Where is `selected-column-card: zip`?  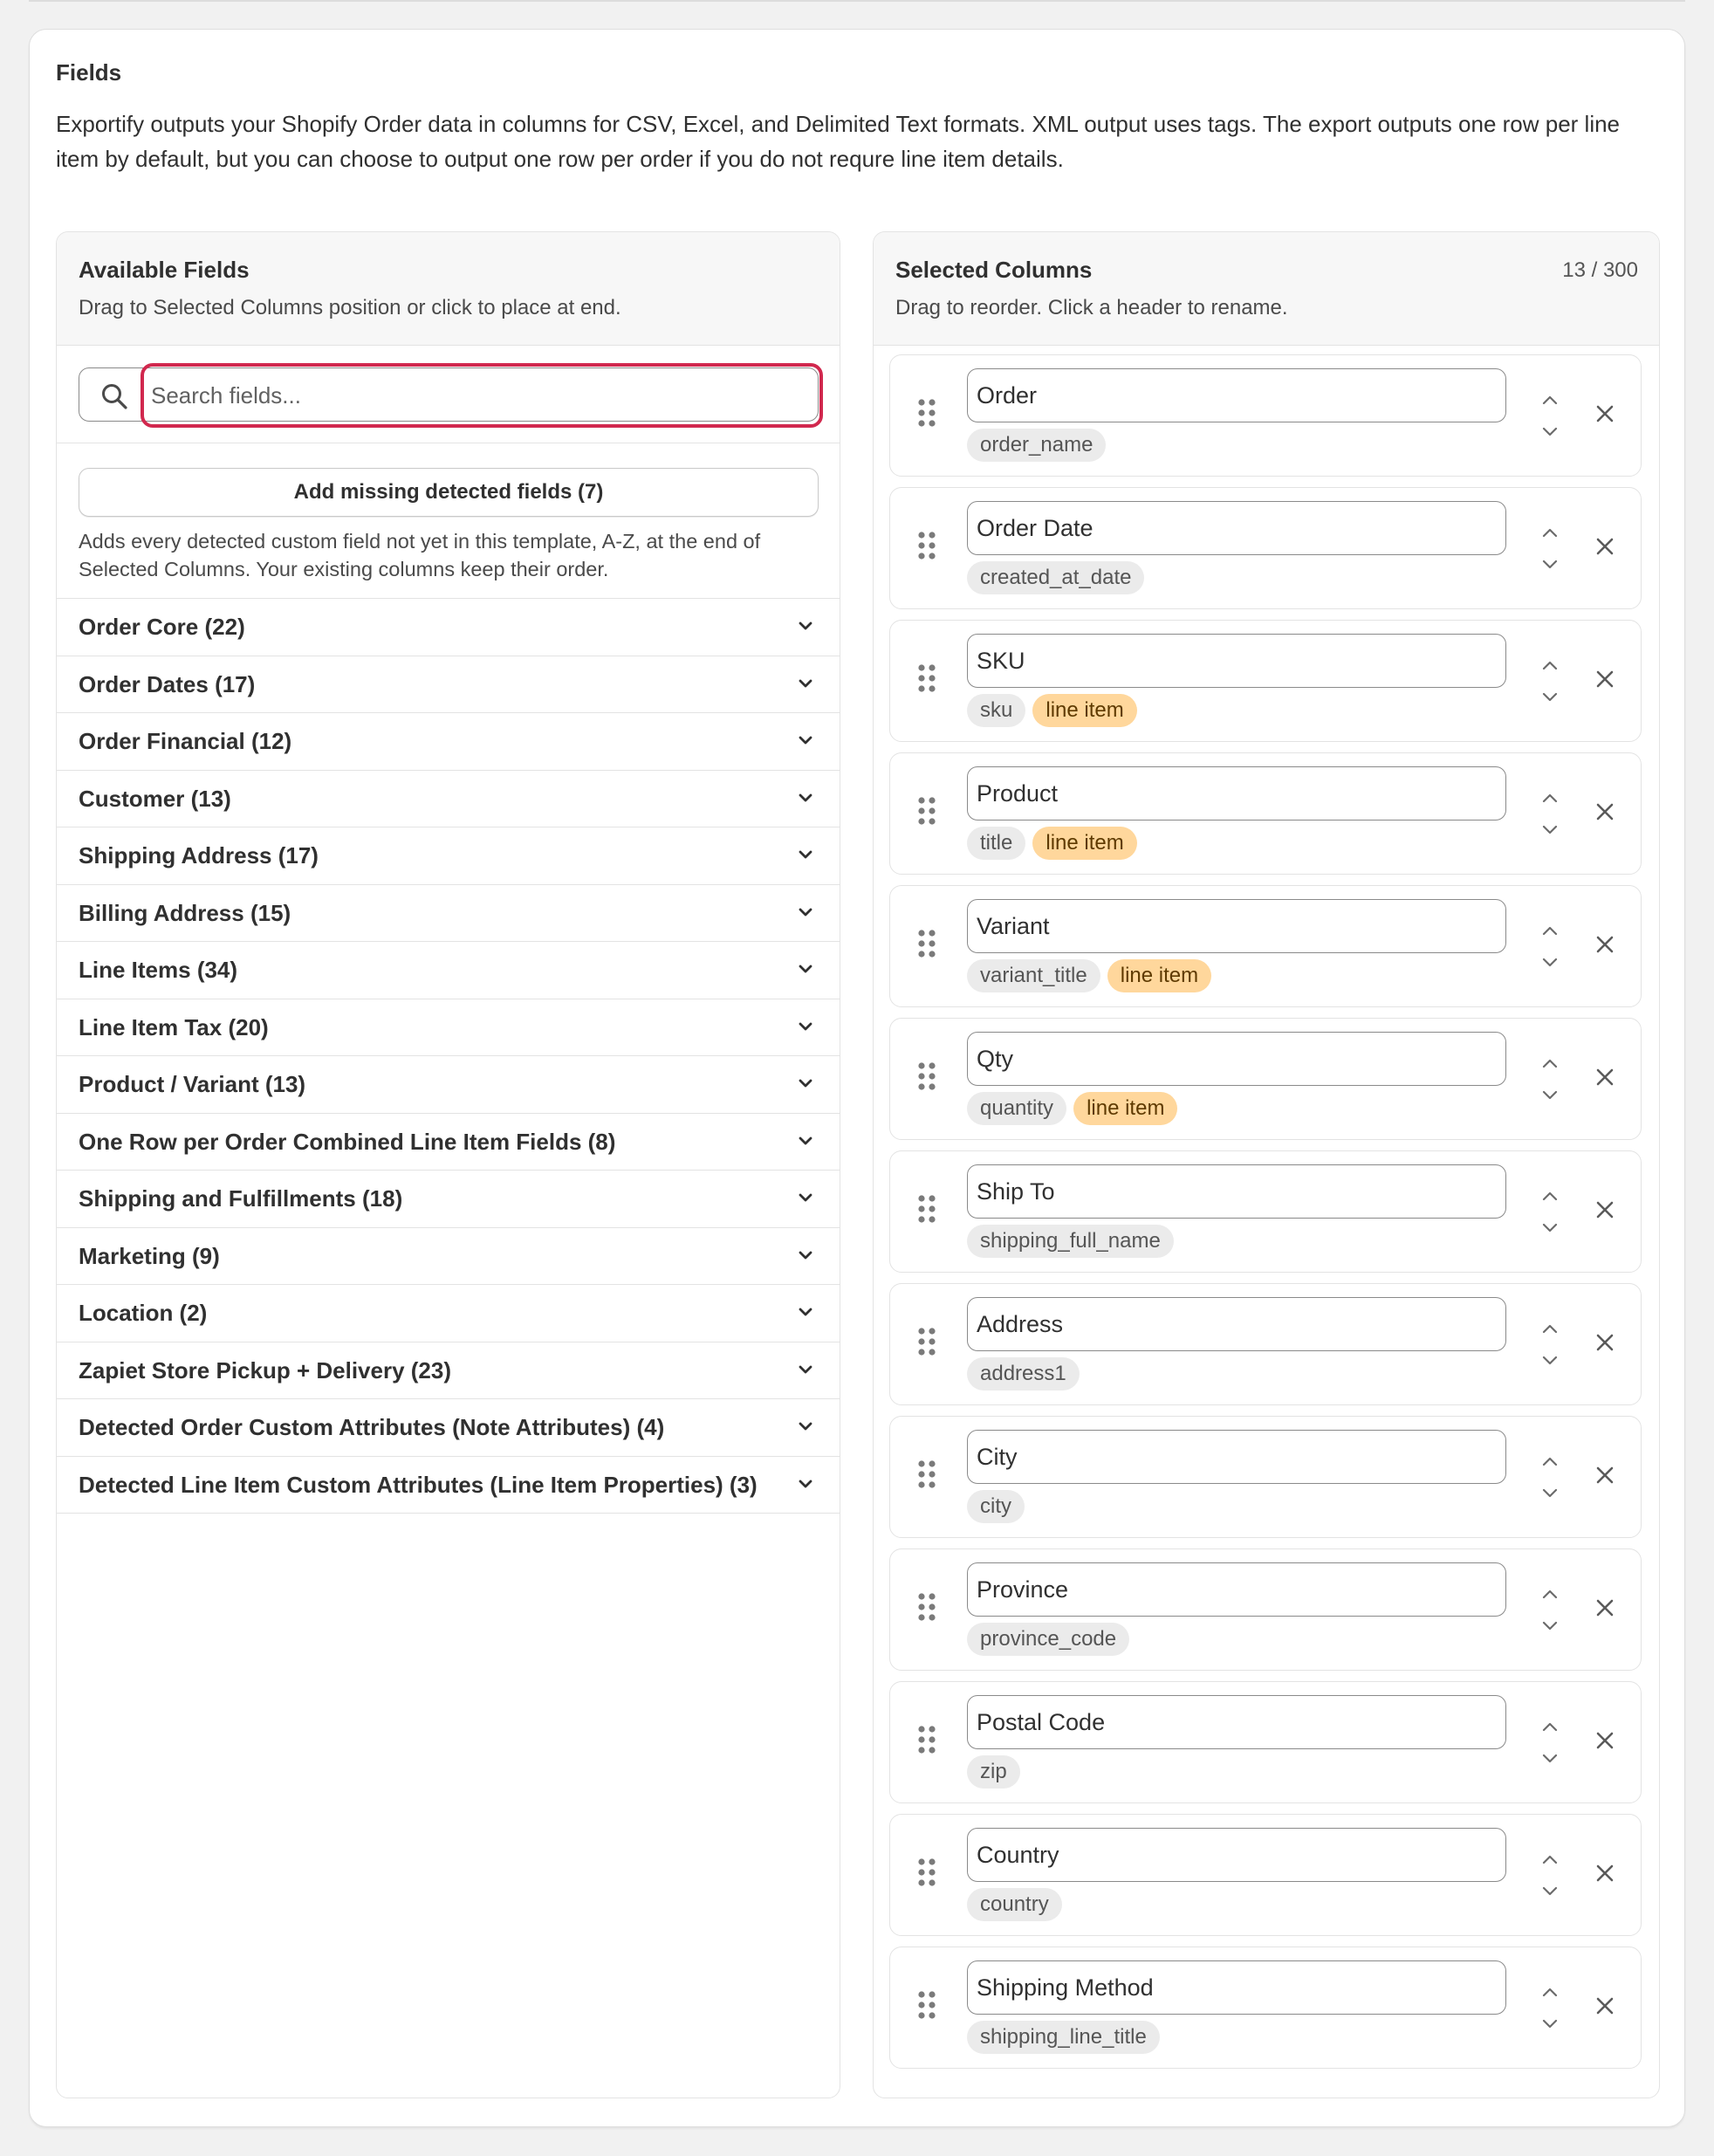
selected-column-card: zip is located at coordinates (1266, 1742).